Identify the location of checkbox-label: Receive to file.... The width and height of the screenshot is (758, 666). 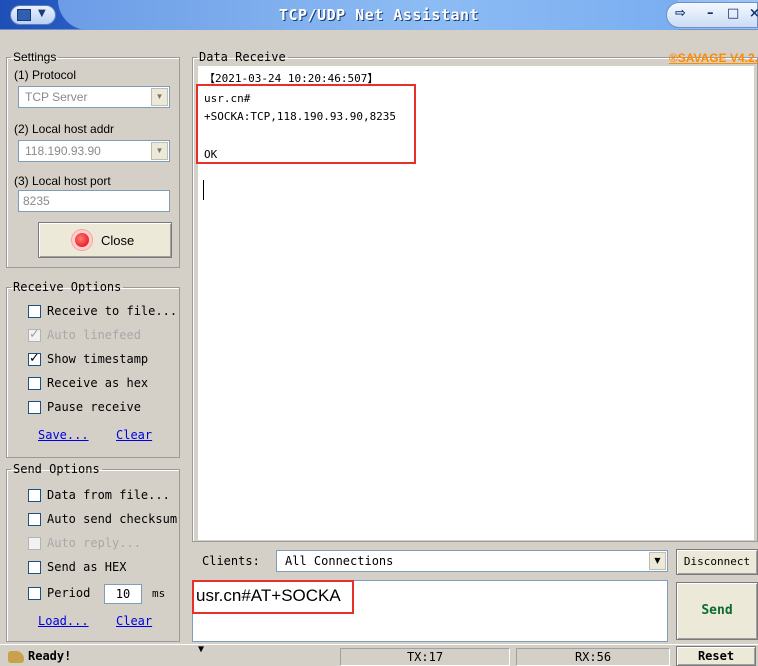
(112, 311).